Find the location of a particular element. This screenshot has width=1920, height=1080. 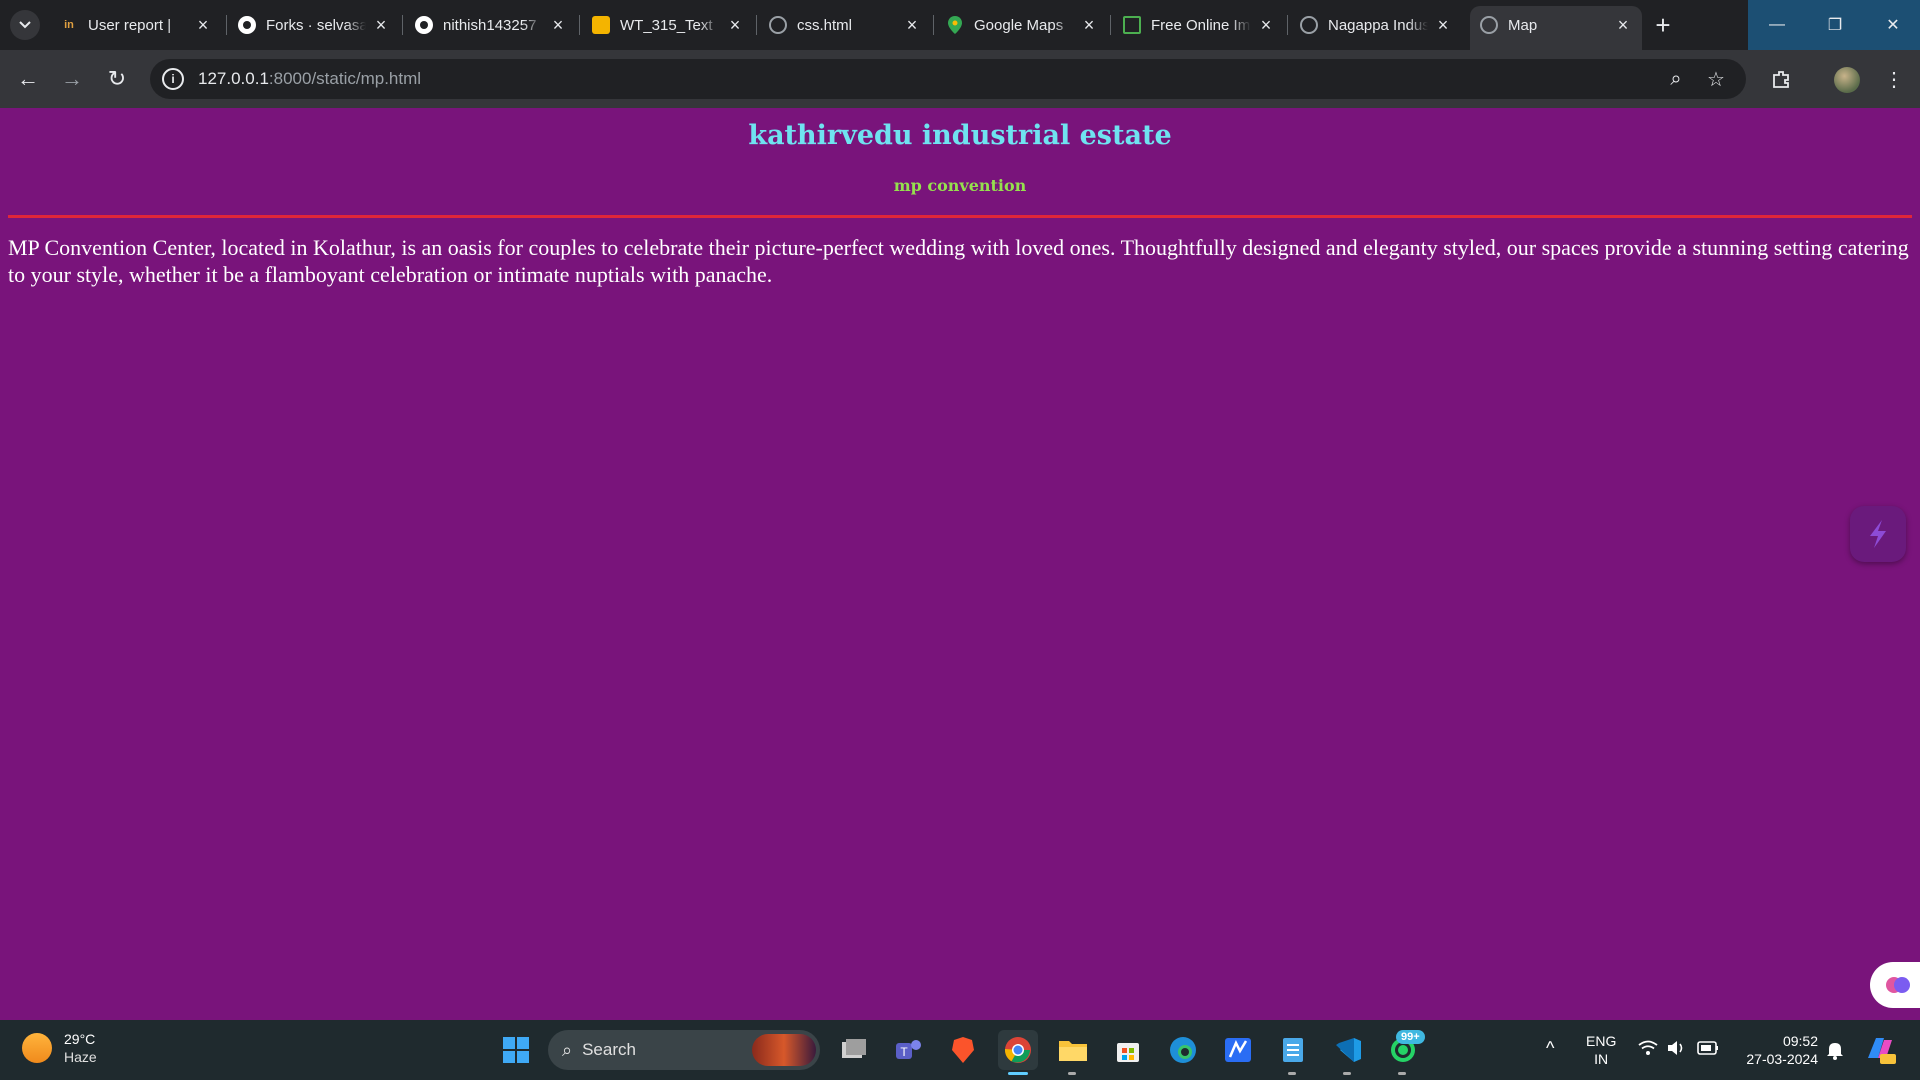

weather-widget: 29°C Haze is located at coordinates (59, 1048).